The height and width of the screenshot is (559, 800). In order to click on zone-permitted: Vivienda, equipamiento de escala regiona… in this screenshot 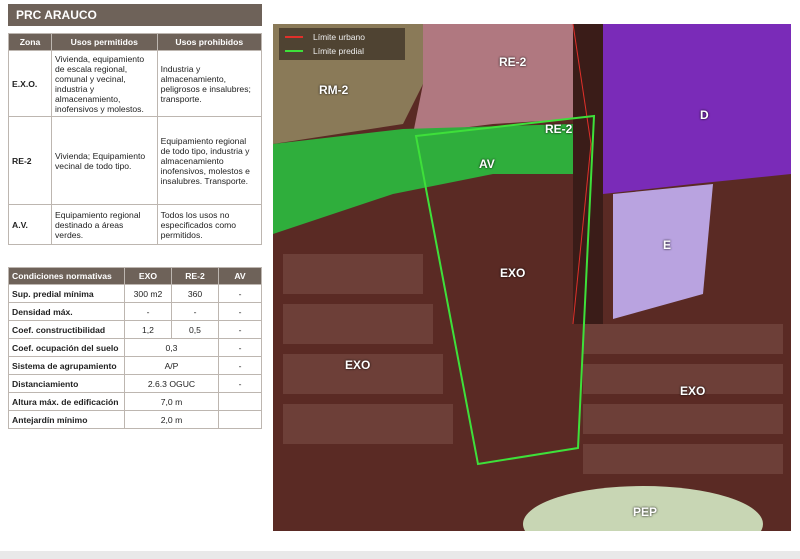, I will do `click(104, 83)`.